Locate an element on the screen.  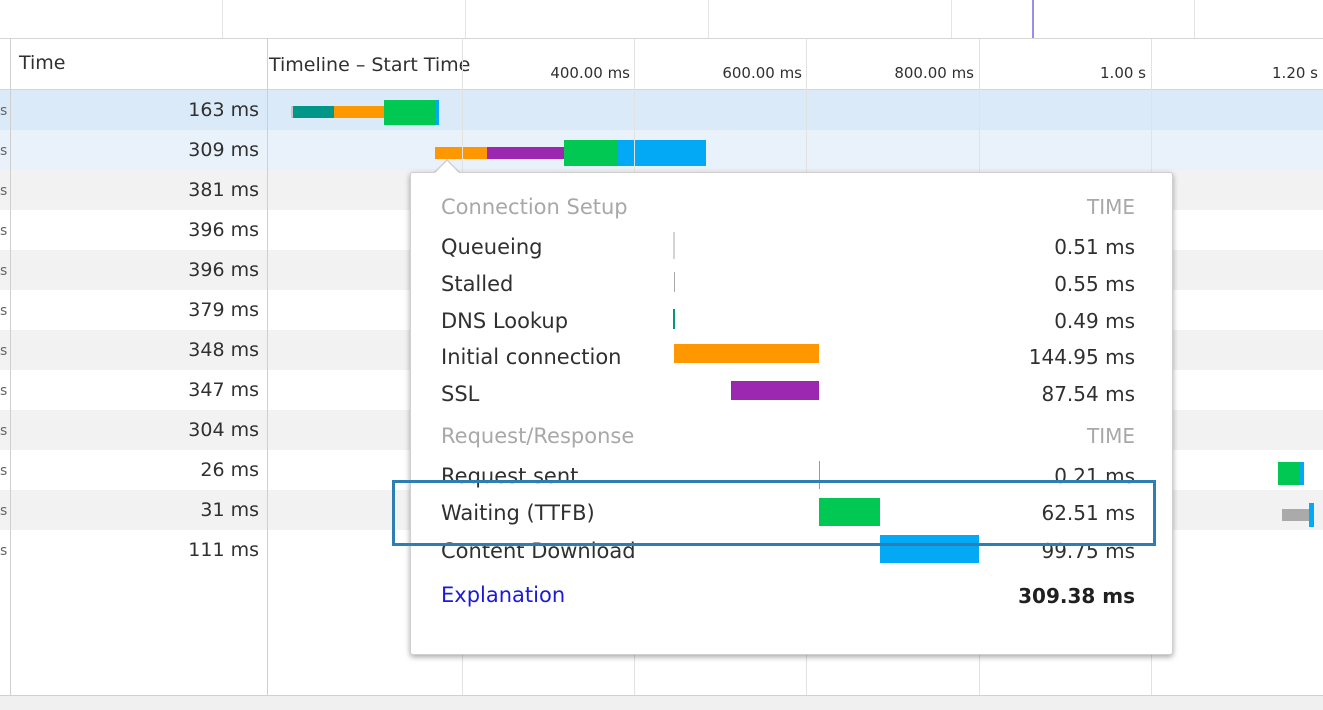
timing-row-stalled: Stalled 0.55 ms is located at coordinates (791, 284).